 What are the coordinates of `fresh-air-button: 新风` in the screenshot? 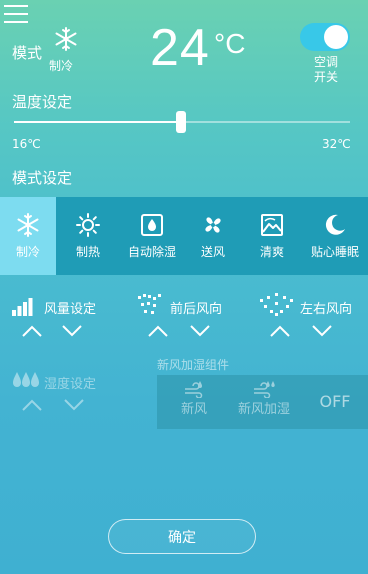 It's located at (194, 398).